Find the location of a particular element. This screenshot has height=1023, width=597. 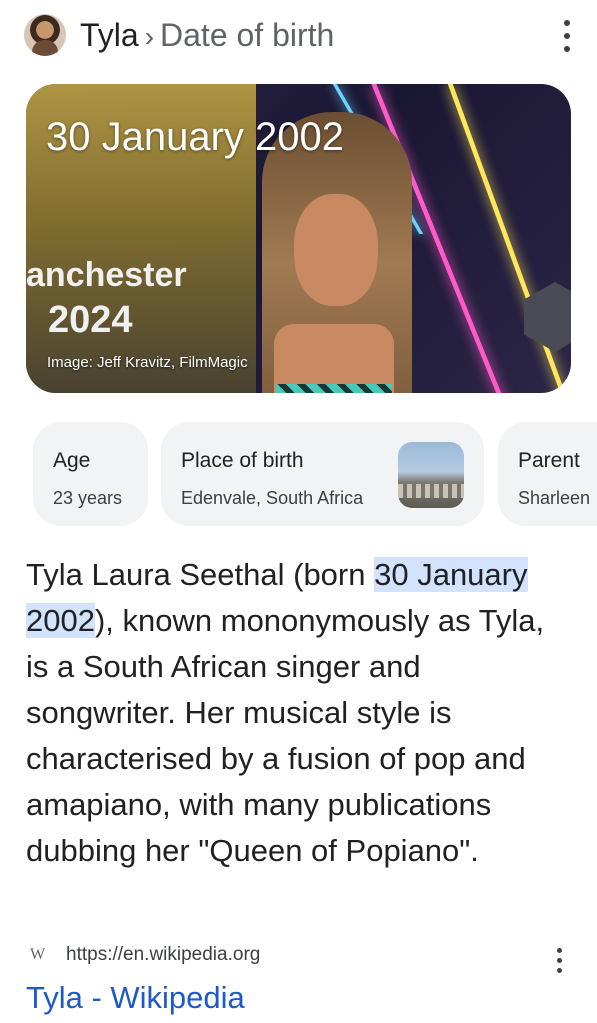

source-more-options-icon is located at coordinates (560, 961).